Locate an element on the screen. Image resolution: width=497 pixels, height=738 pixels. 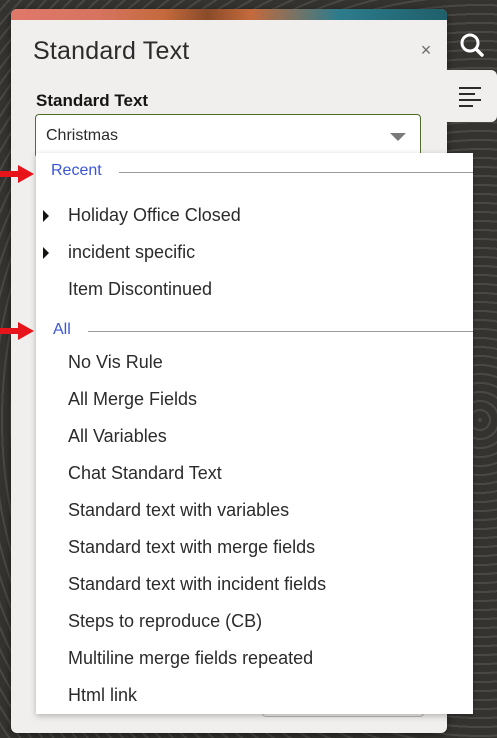
close-icon: × is located at coordinates (426, 50).